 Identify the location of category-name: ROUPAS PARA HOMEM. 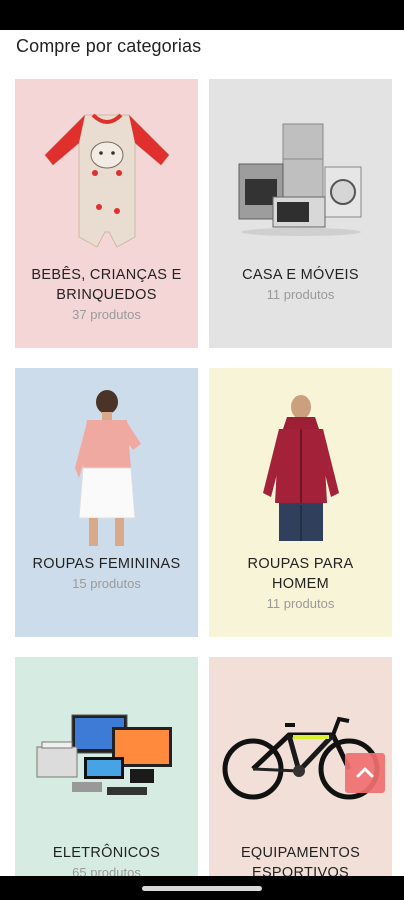
(300, 574).